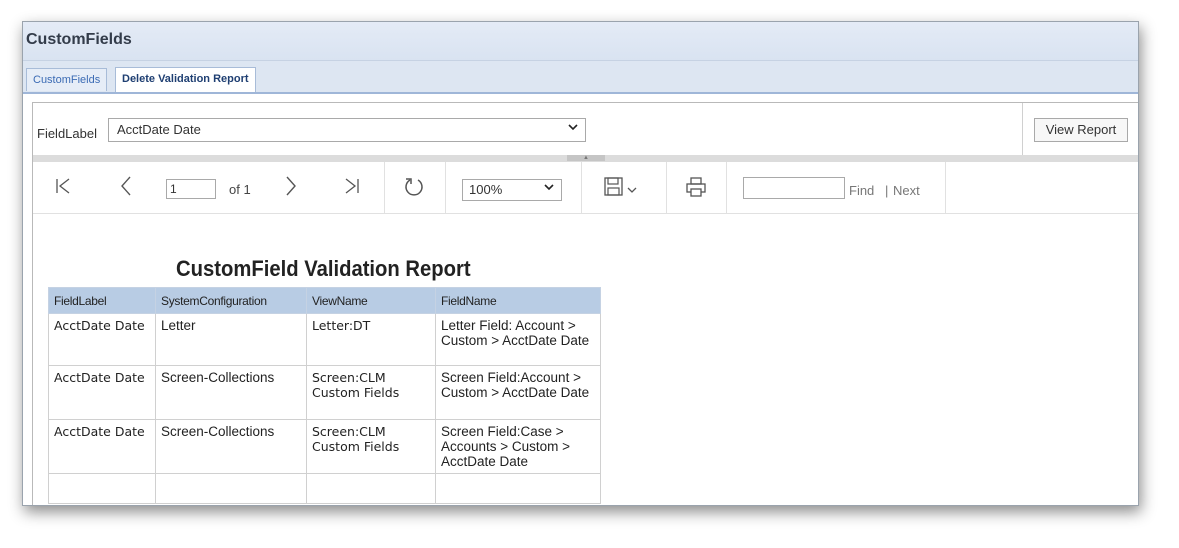  What do you see at coordinates (79, 39) in the screenshot?
I see `window-title: CustomFields` at bounding box center [79, 39].